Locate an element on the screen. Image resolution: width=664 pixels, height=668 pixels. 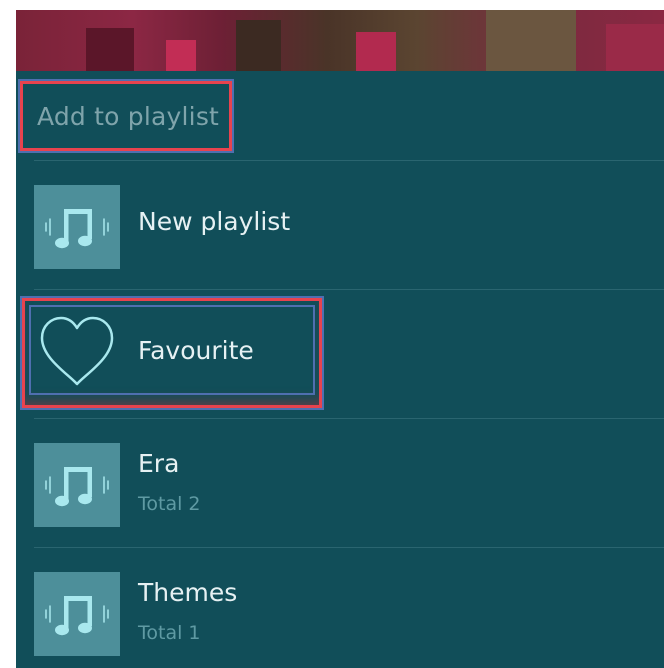
album-art-background is located at coordinates (340, 40).